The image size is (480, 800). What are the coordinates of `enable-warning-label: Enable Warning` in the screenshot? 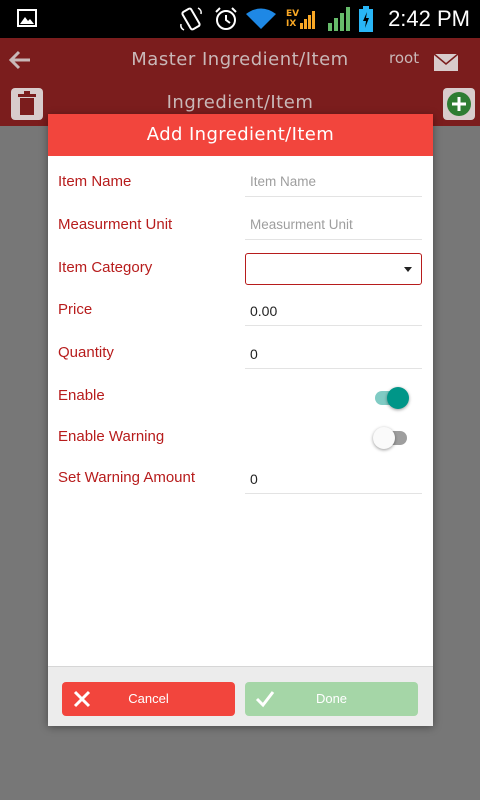 It's located at (111, 436).